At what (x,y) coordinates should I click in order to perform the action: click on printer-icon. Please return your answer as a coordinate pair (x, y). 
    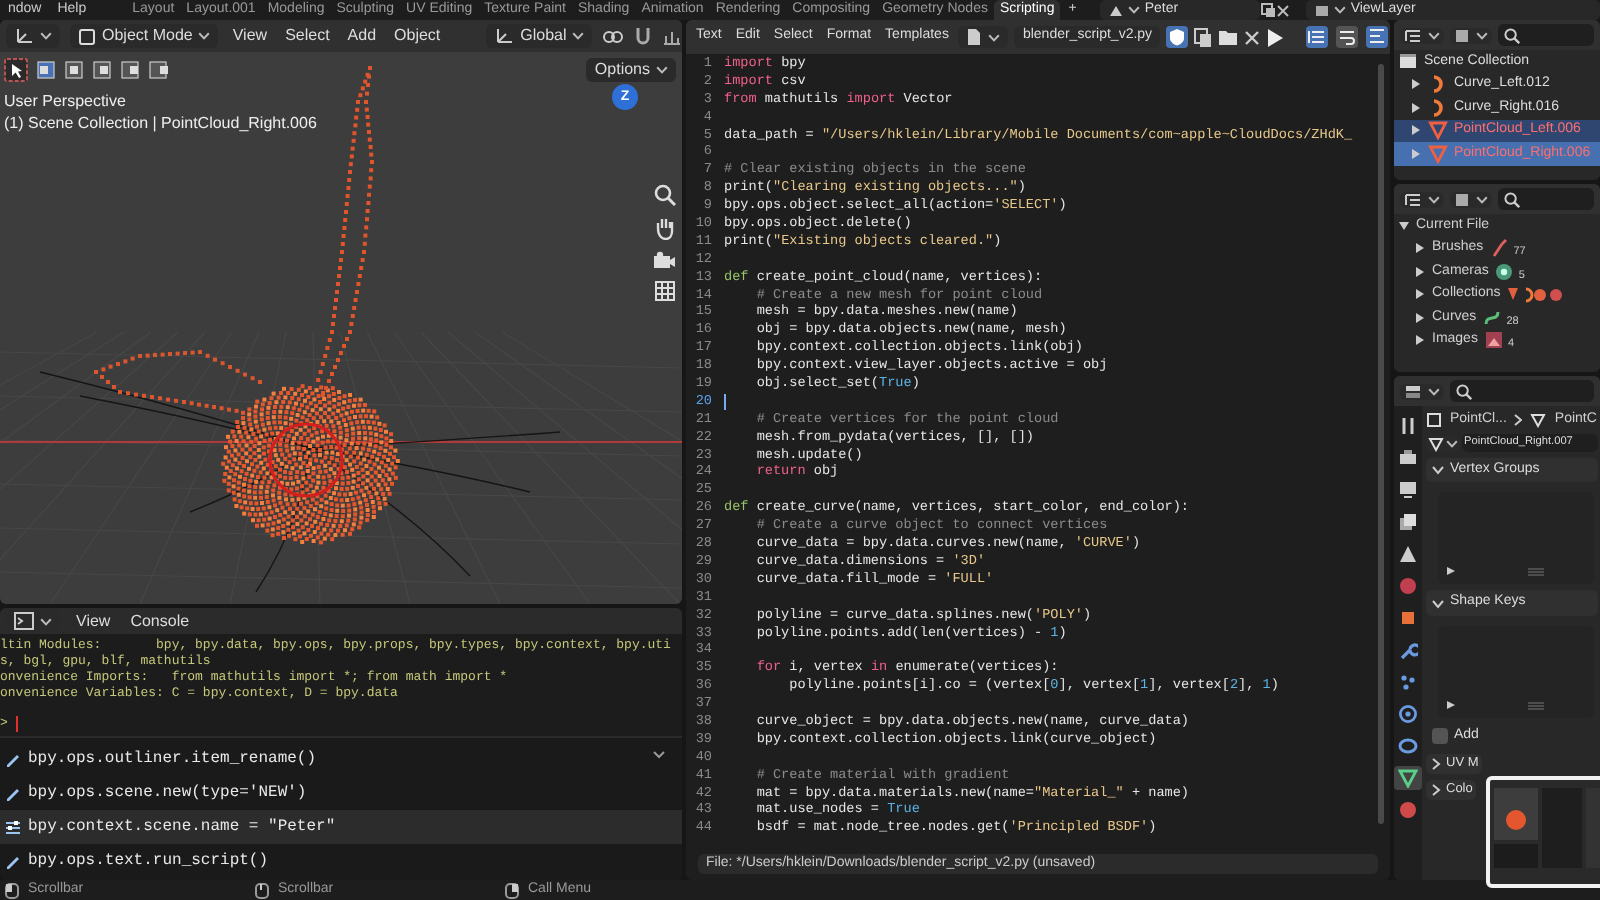
    Looking at the image, I should click on (1408, 458).